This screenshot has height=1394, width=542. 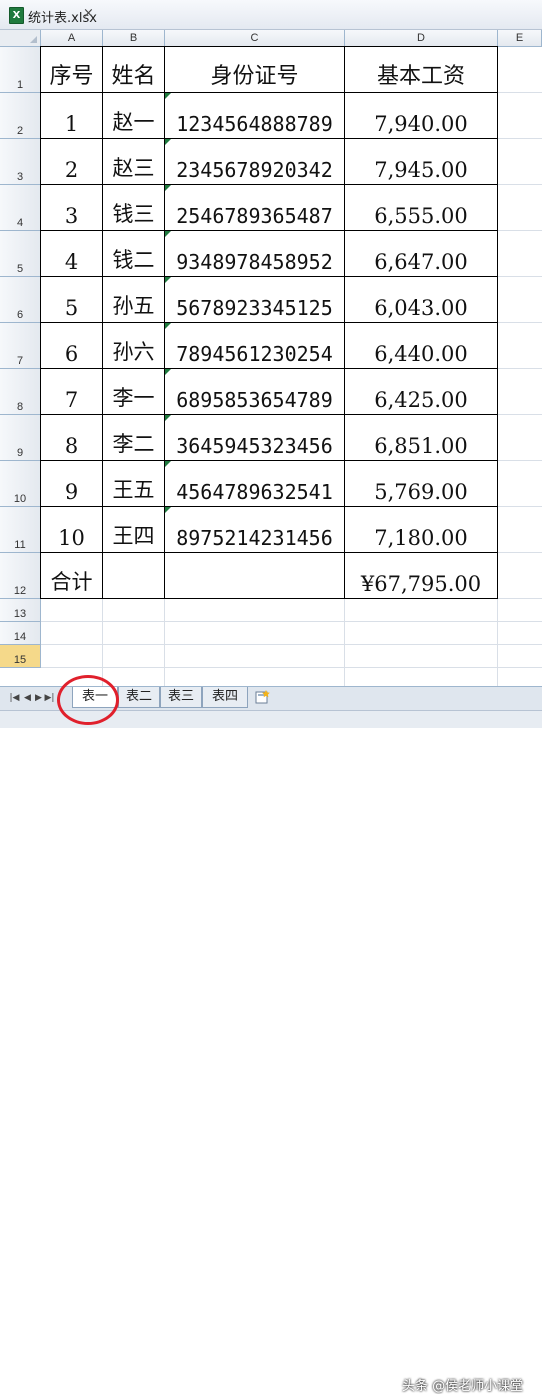 I want to click on cell-name: 孙六, so click(x=133, y=345).